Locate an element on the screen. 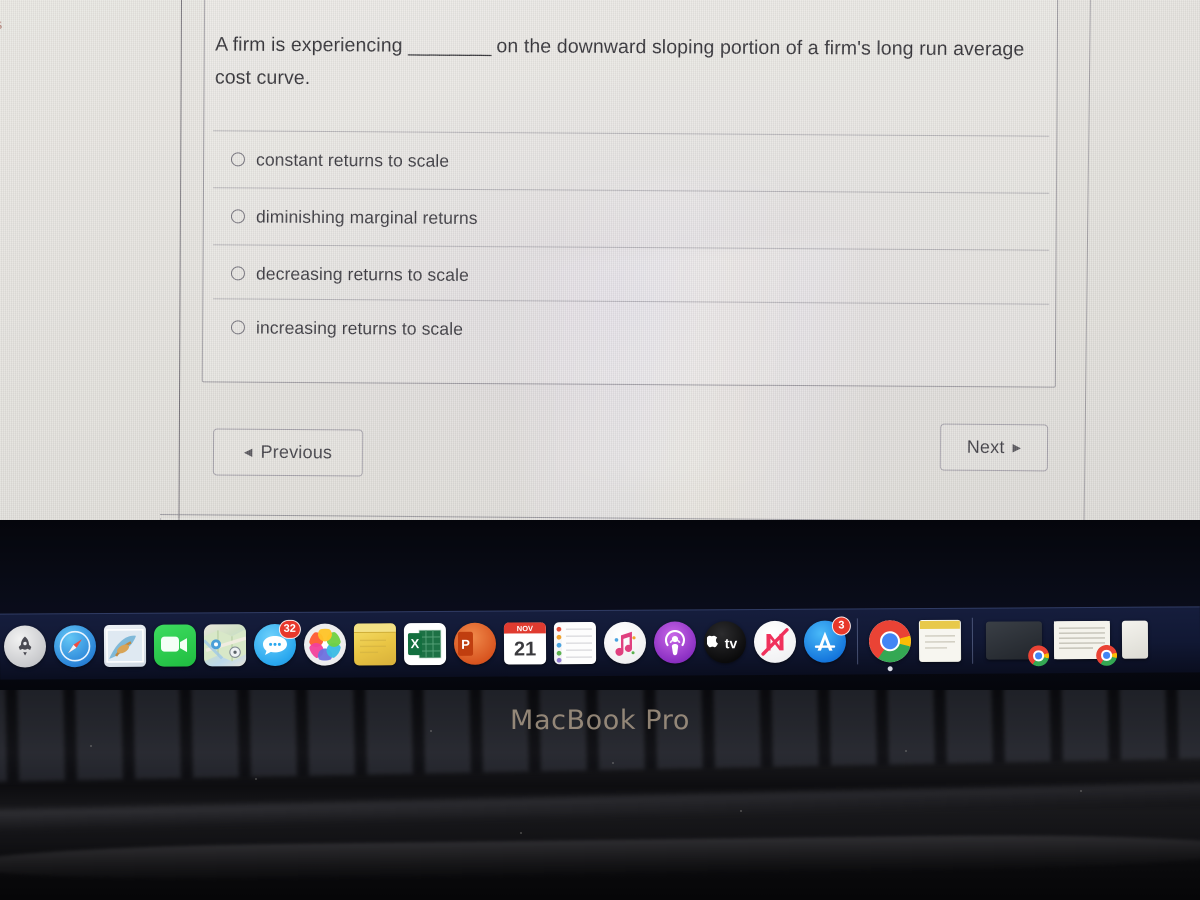 The image size is (1200, 900). calendar-icon: NOV 21 is located at coordinates (525, 643).